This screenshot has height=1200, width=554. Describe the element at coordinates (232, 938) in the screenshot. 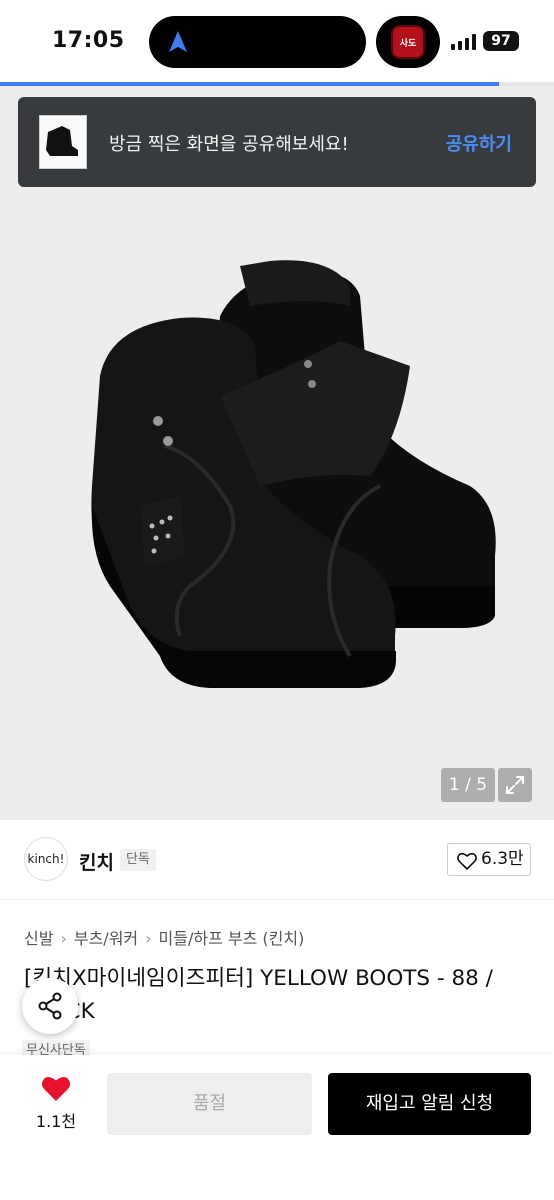

I see `breadcrumb-item: 미들/하프 부츠 (킨치)` at that location.